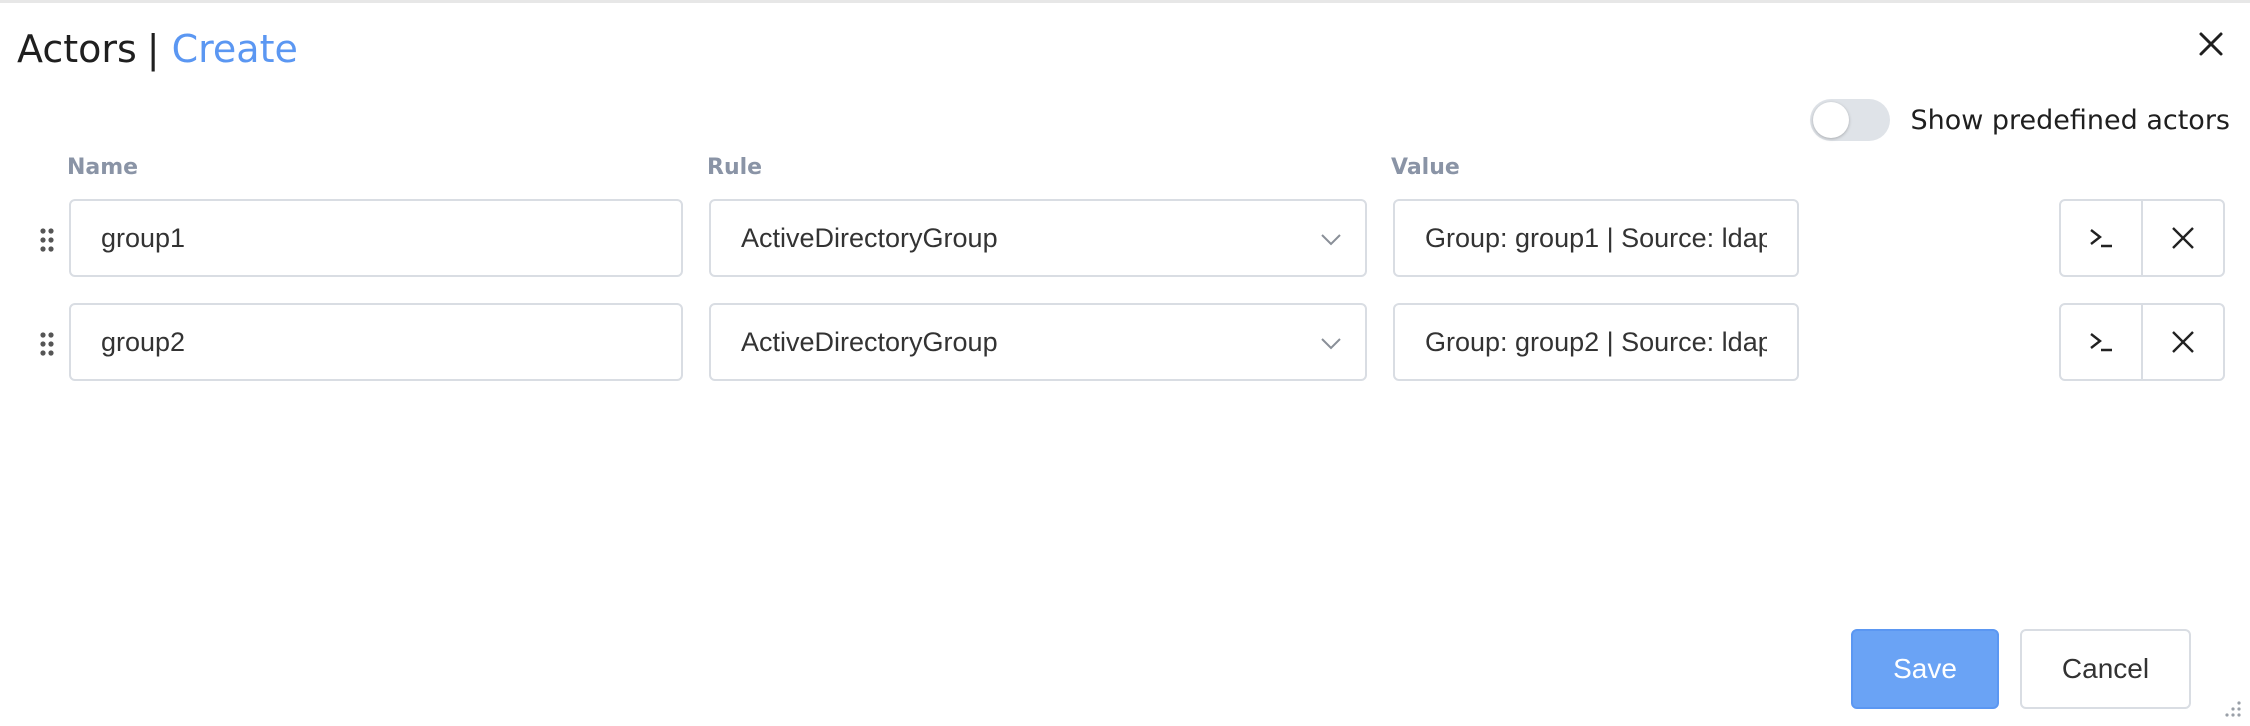  Describe the element at coordinates (103, 167) in the screenshot. I see `column-header-name: Name` at that location.